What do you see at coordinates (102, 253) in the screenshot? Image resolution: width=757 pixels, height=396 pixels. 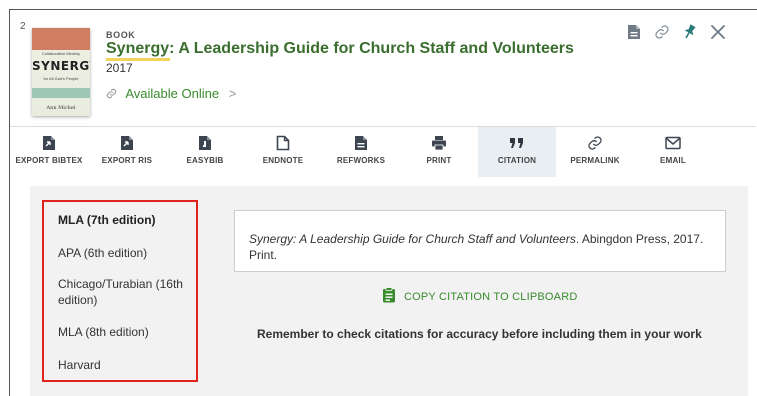 I see `style-option-apa-6: APA (6th edition)` at bounding box center [102, 253].